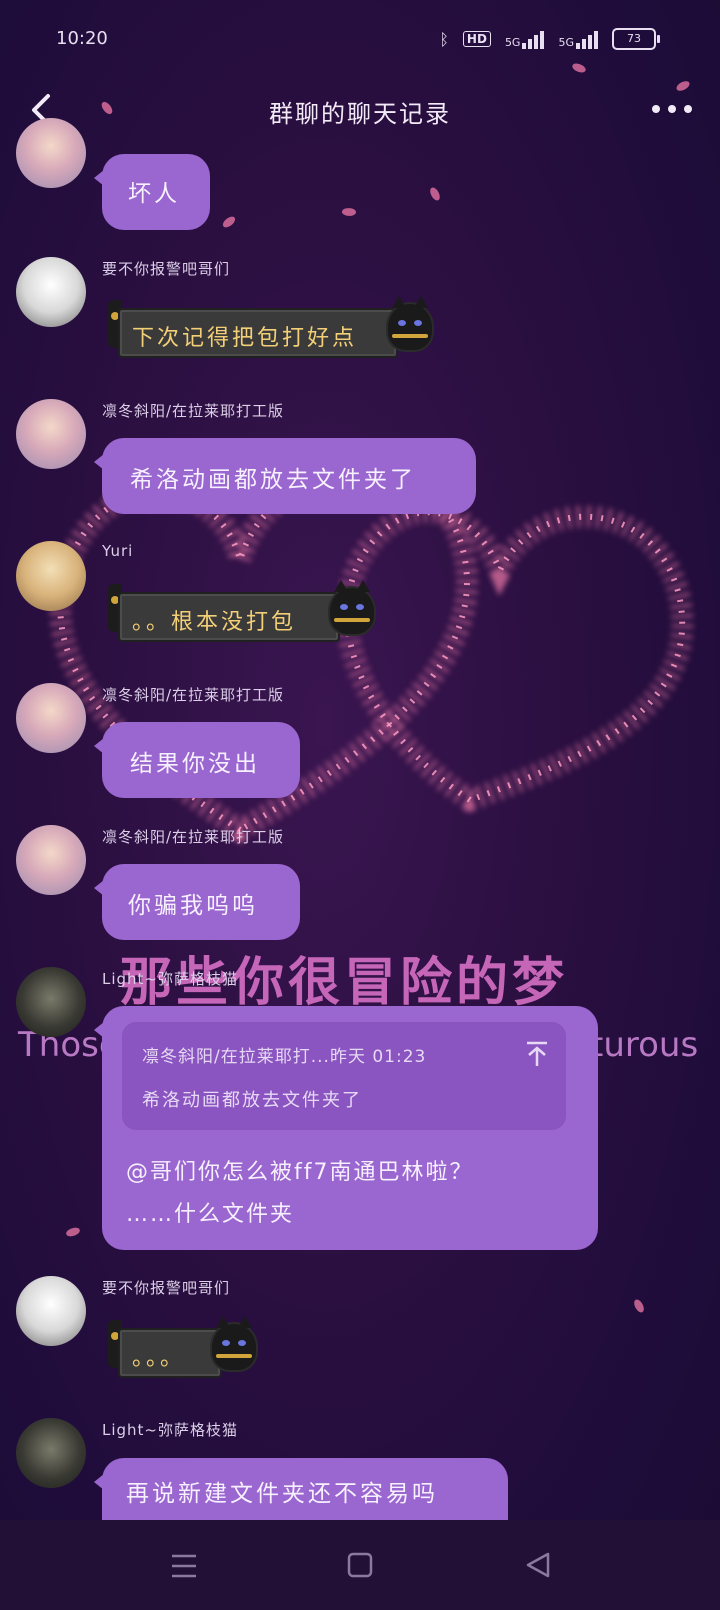 This screenshot has height=1610, width=720. I want to click on message-text: 希洛动画都放去文件夹了, so click(273, 480).